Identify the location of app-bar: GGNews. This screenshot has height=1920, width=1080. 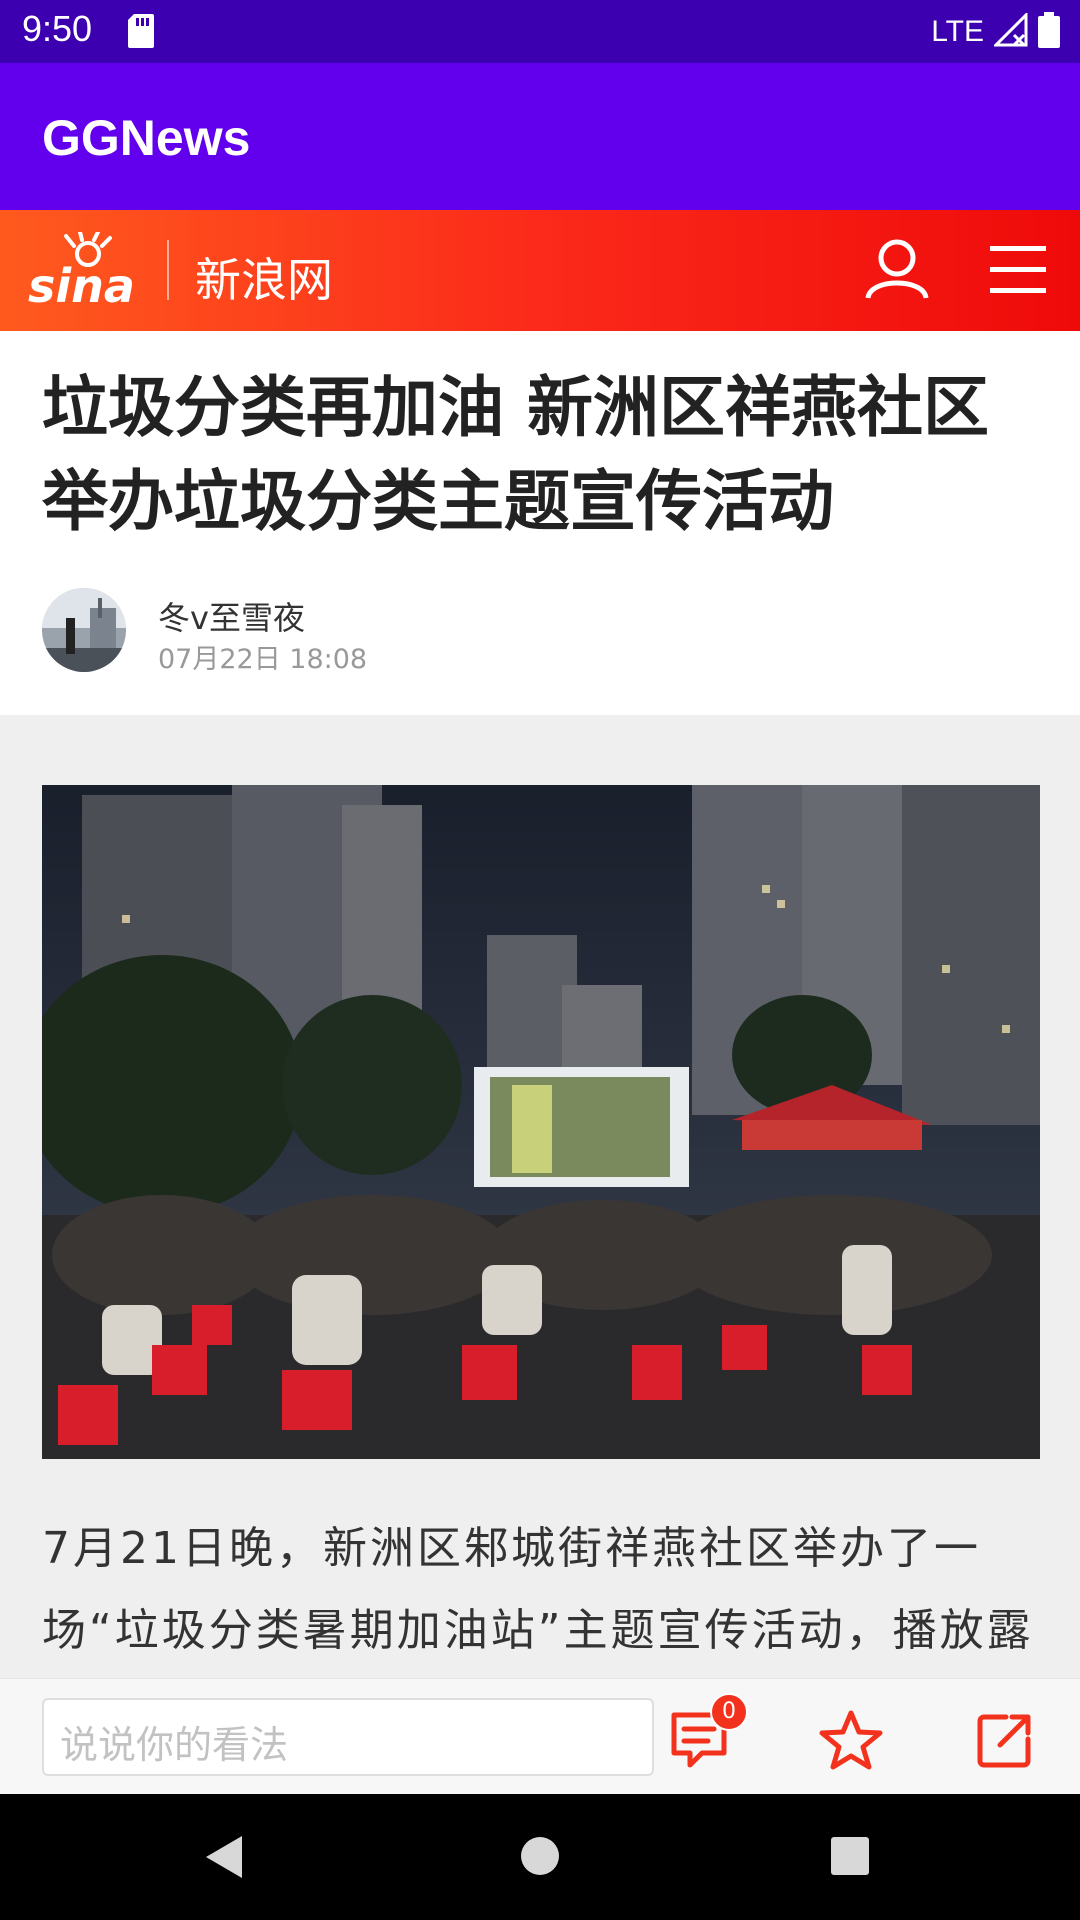
(540, 136).